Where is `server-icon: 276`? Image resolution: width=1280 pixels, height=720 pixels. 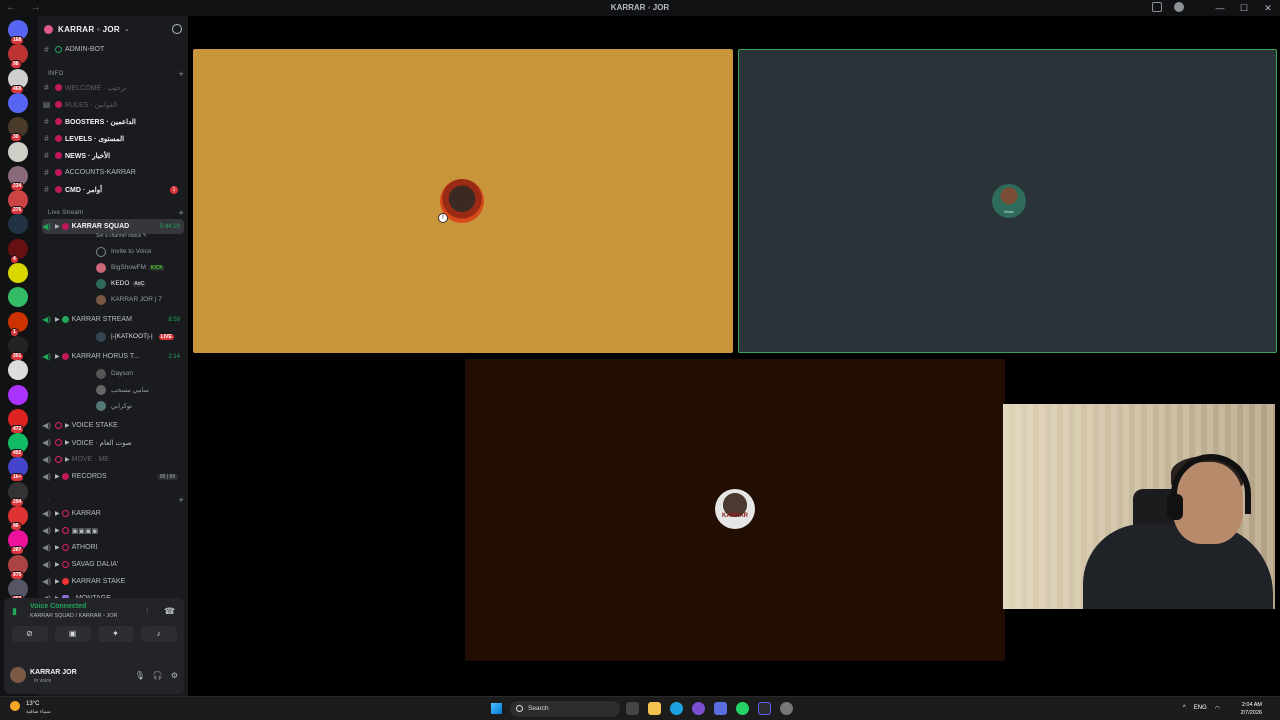 server-icon: 276 is located at coordinates (18, 203).